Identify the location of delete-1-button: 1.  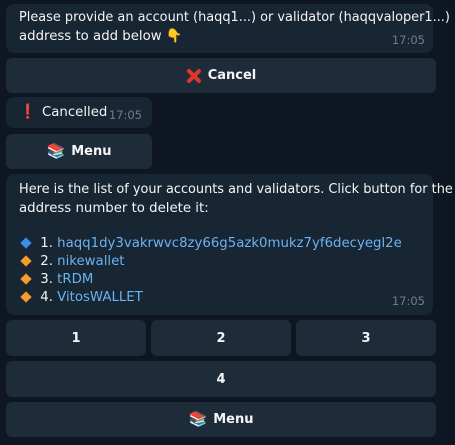
(76, 338).